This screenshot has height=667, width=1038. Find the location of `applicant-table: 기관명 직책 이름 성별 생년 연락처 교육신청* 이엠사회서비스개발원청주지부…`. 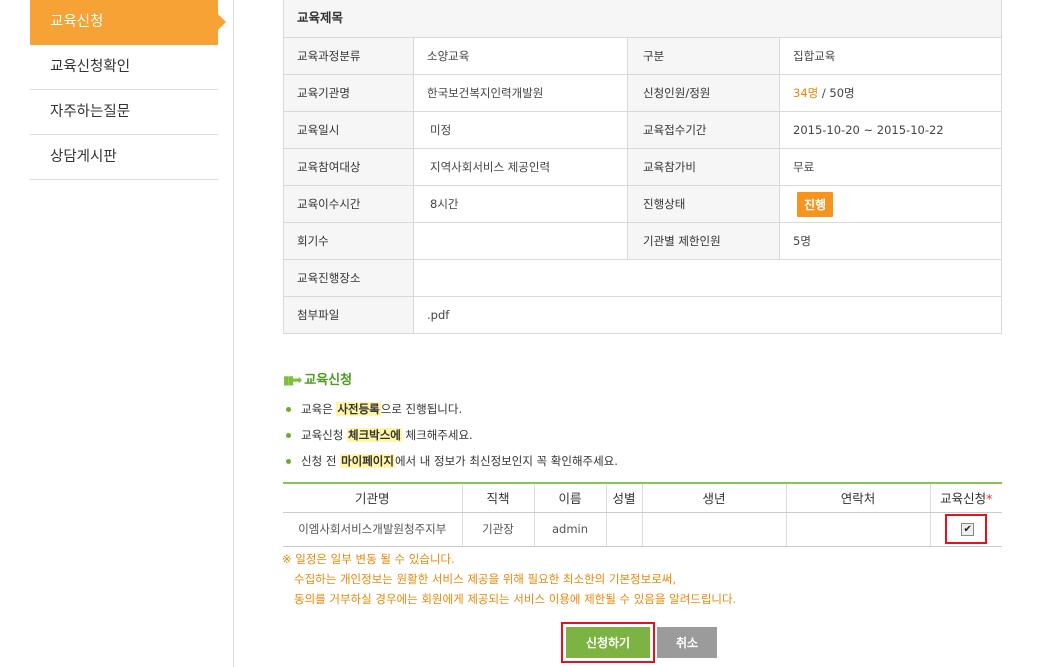

applicant-table: 기관명 직책 이름 성별 생년 연락처 교육신청* 이엠사회서비스개발원청주지부… is located at coordinates (642, 514).